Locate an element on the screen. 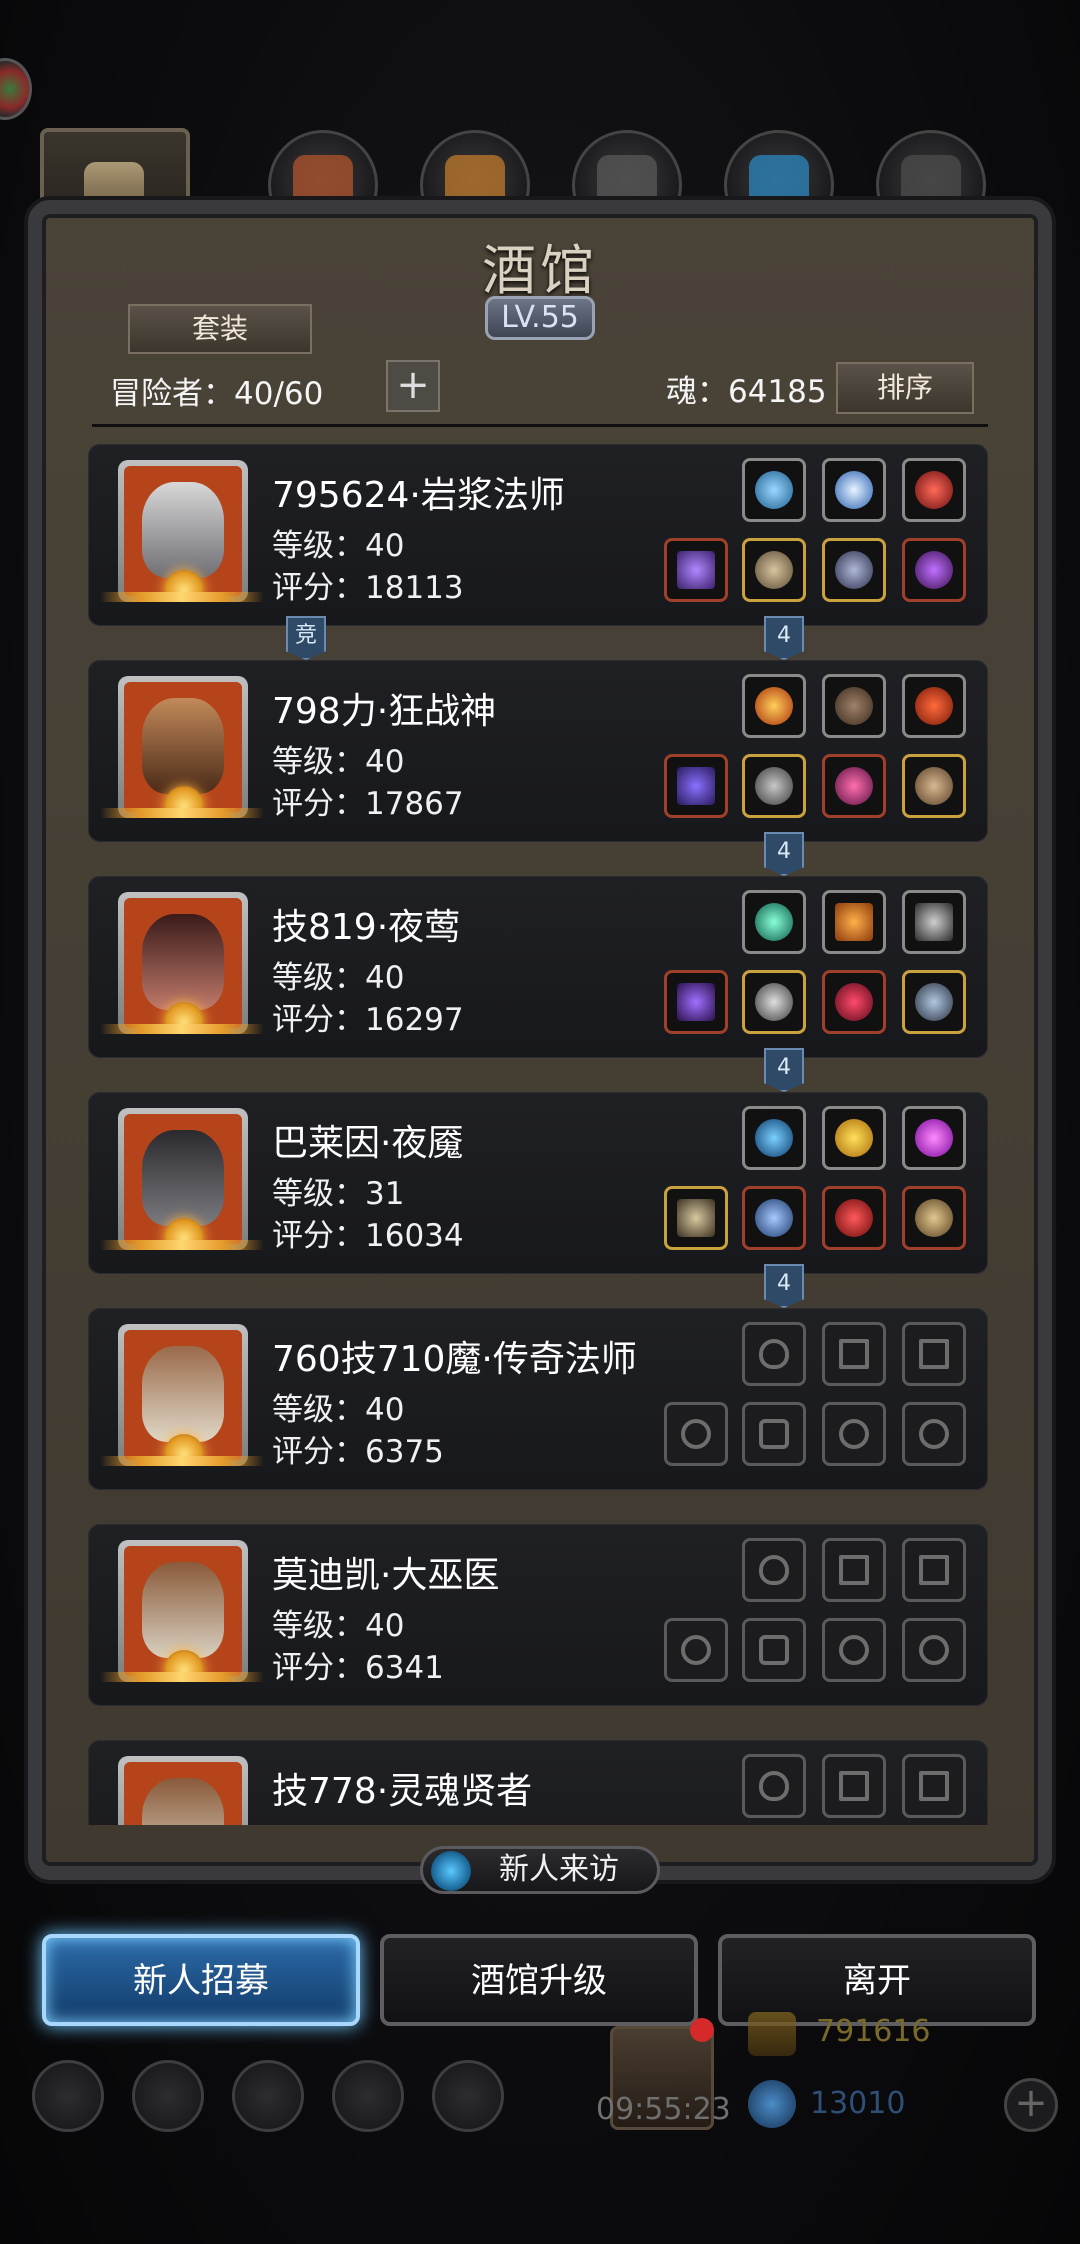 This screenshot has width=1080, height=2244. burst-icon is located at coordinates (854, 1138).